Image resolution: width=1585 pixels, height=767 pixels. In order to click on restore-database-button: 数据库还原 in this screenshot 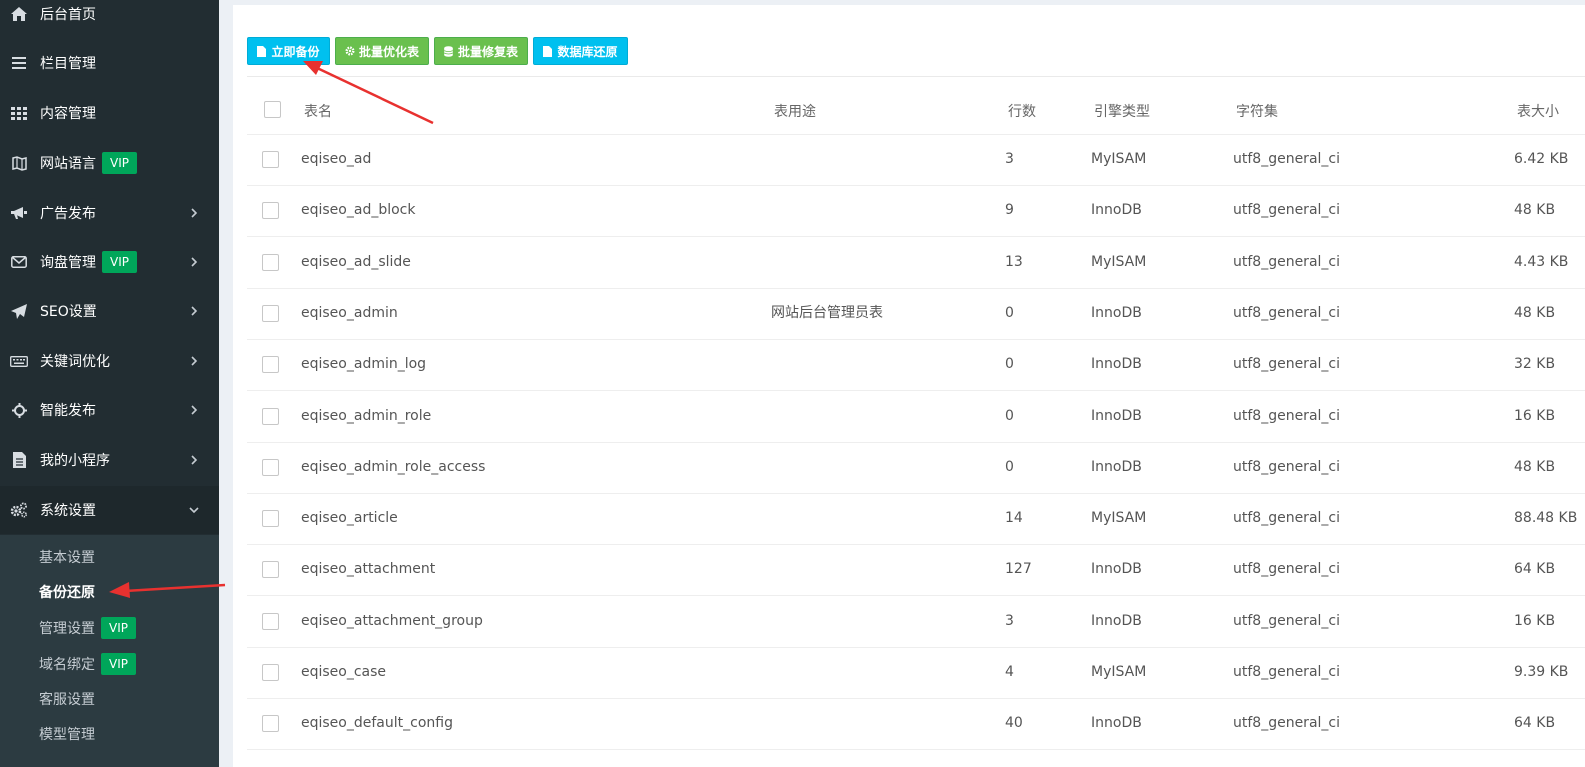, I will do `click(580, 51)`.